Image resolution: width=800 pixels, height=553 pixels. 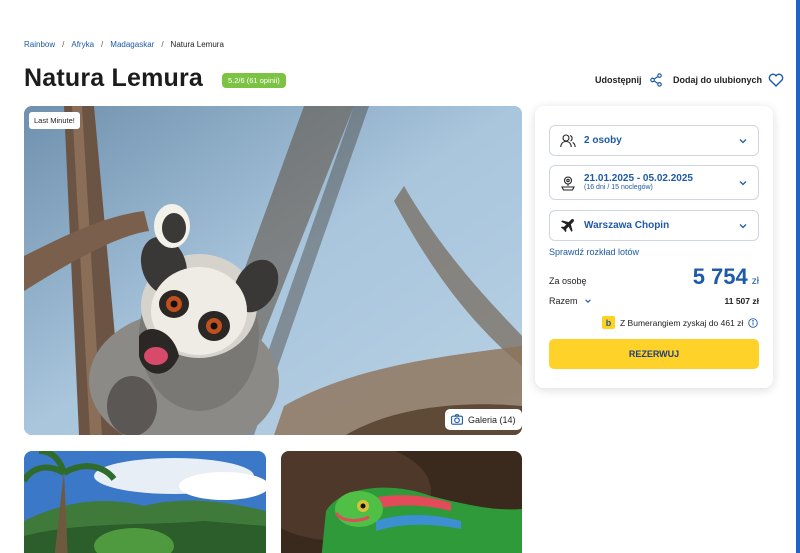 What do you see at coordinates (627, 225) in the screenshot?
I see `airport-value: Warszawa Chopin` at bounding box center [627, 225].